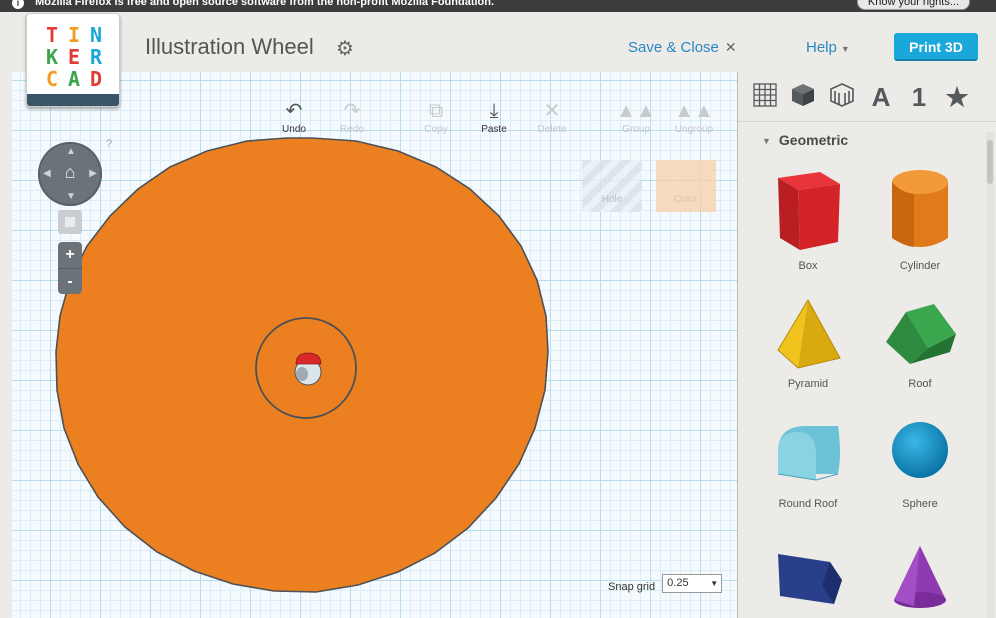 This screenshot has width=996, height=618. What do you see at coordinates (809, 333) in the screenshot?
I see `pyramid-shape-icon` at bounding box center [809, 333].